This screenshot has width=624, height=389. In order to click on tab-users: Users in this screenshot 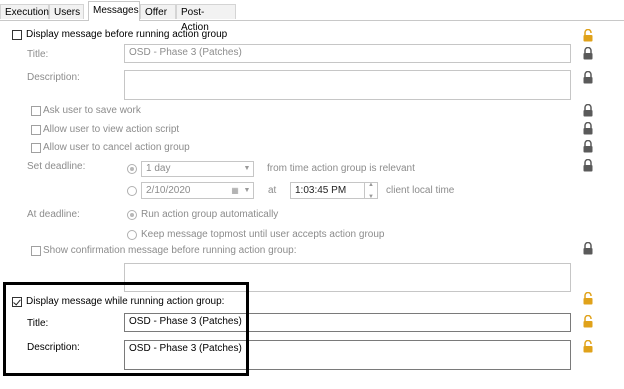, I will do `click(66, 11)`.